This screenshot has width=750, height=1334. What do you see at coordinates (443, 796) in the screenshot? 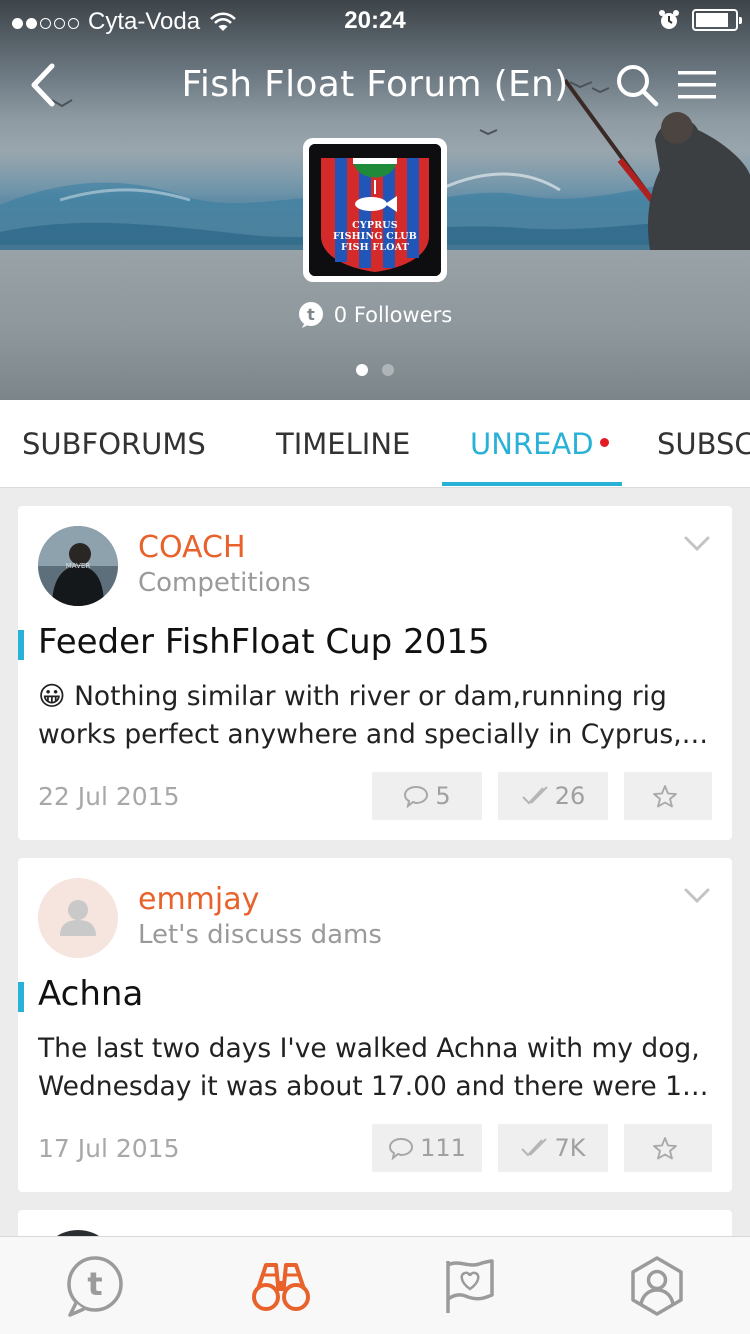
I see `replies-count: 5` at bounding box center [443, 796].